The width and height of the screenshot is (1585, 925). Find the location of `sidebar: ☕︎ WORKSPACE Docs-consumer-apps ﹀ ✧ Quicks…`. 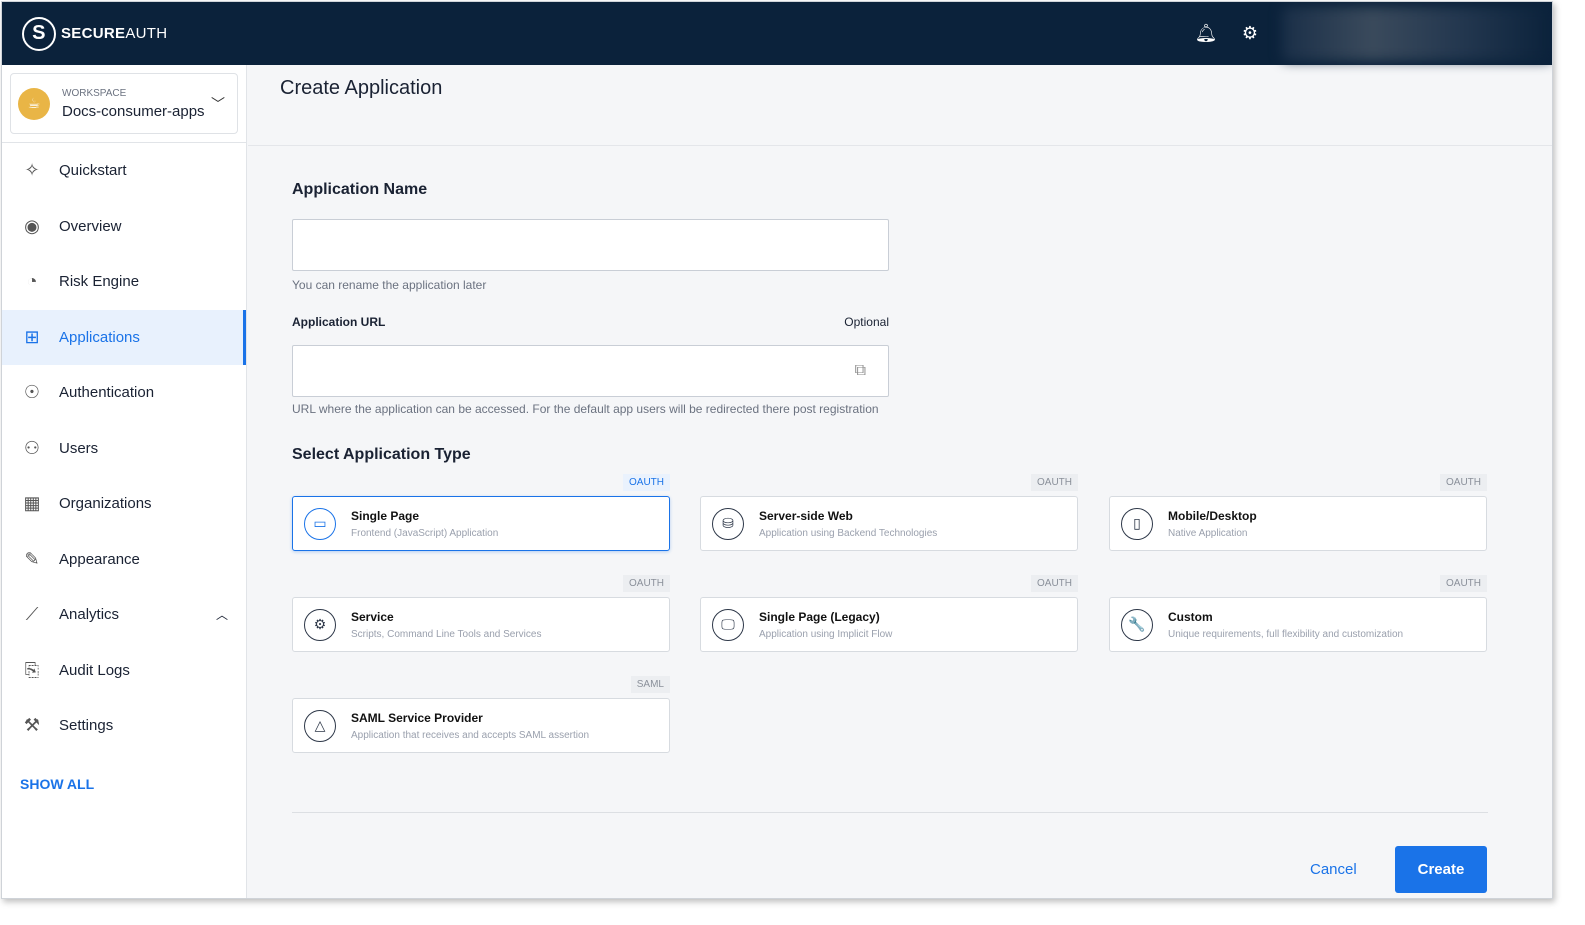

sidebar: ☕︎ WORKSPACE Docs-consumer-apps ﹀ ✧ Quicks… is located at coordinates (124, 481).